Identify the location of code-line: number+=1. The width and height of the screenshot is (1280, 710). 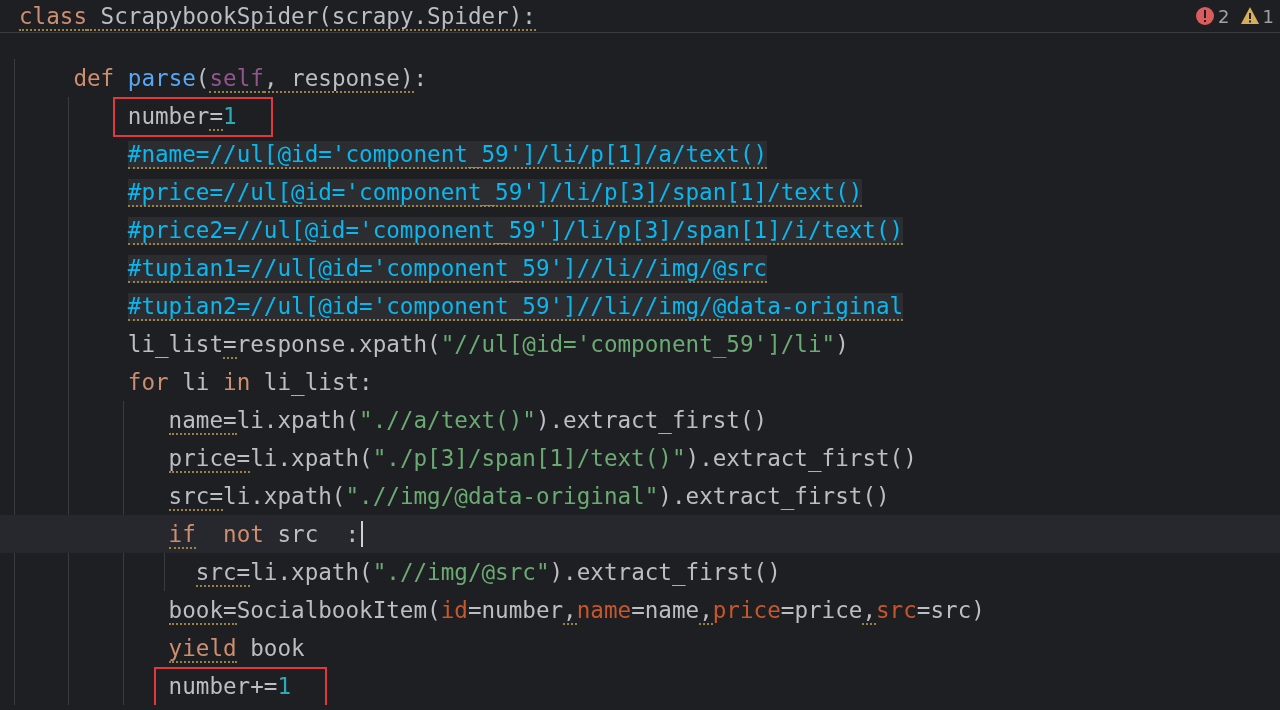
(230, 686).